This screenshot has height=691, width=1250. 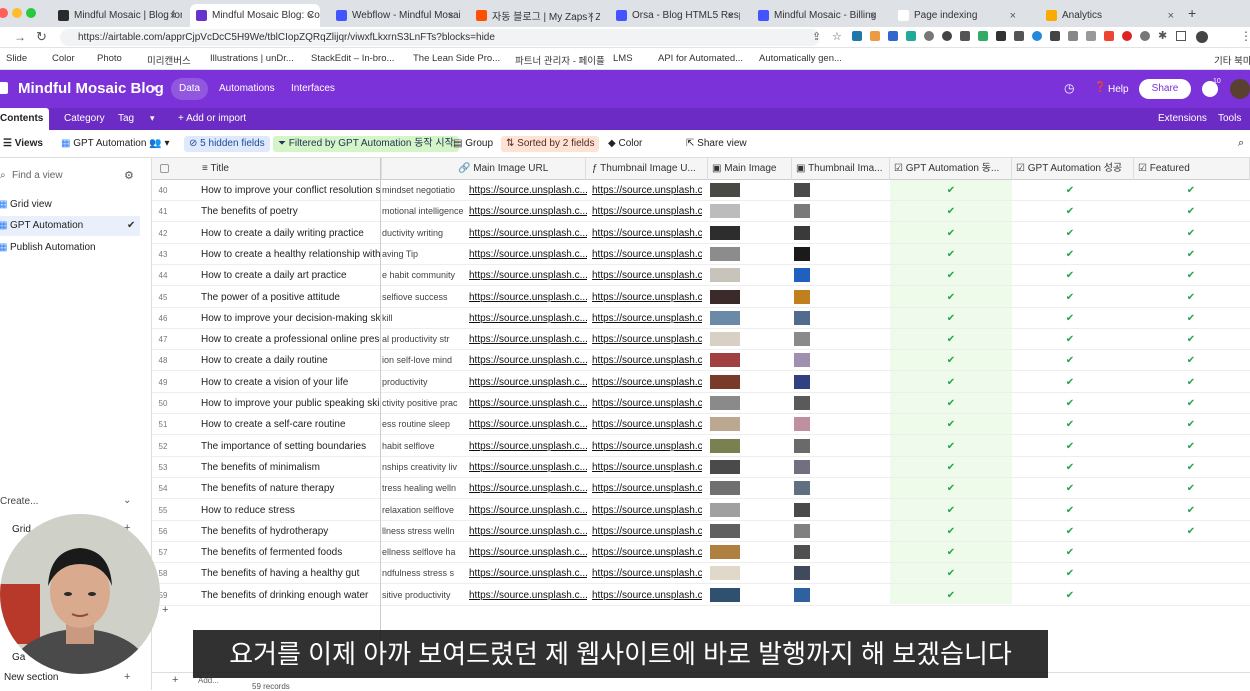 What do you see at coordinates (591, 16) in the screenshot?
I see `close-tab-icon: ×` at bounding box center [591, 16].